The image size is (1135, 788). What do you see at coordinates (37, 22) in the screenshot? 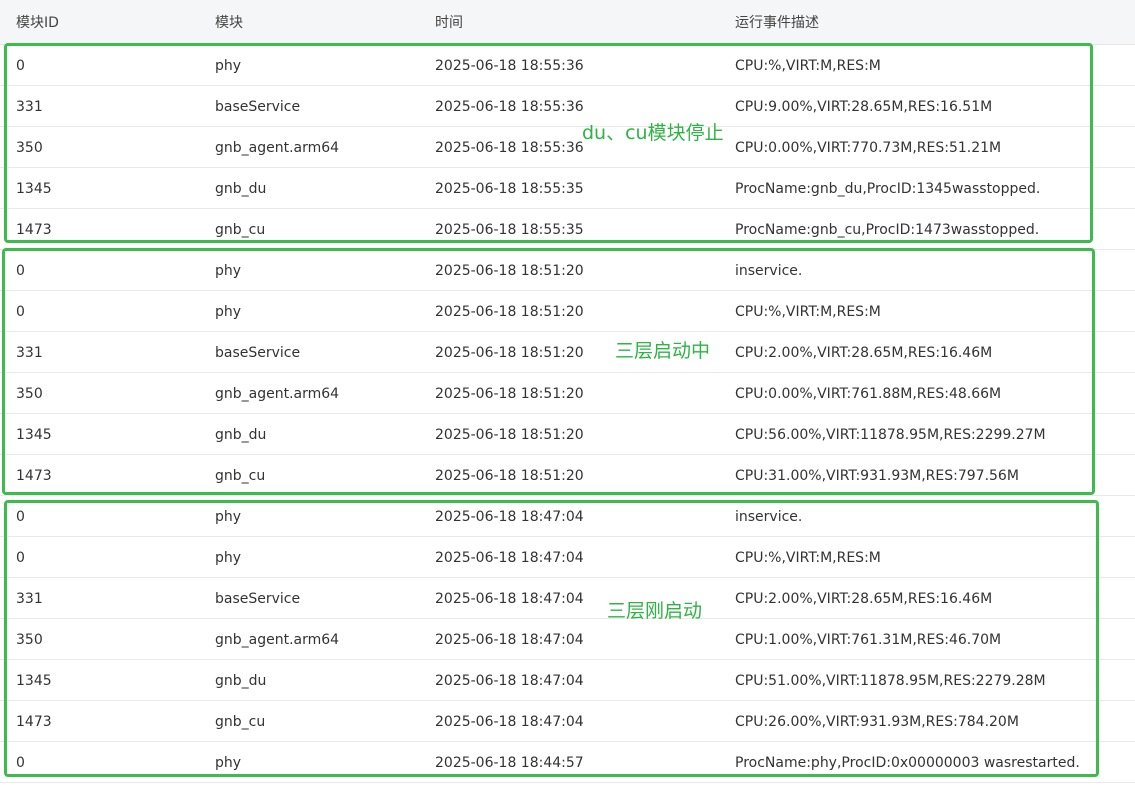
I see `header-module-id: 模块ID` at bounding box center [37, 22].